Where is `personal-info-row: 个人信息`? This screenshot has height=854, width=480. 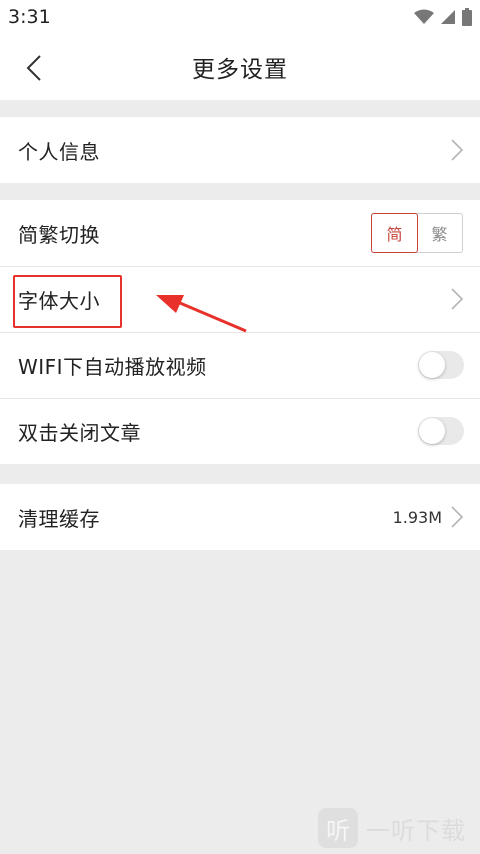 personal-info-row: 个人信息 is located at coordinates (240, 150).